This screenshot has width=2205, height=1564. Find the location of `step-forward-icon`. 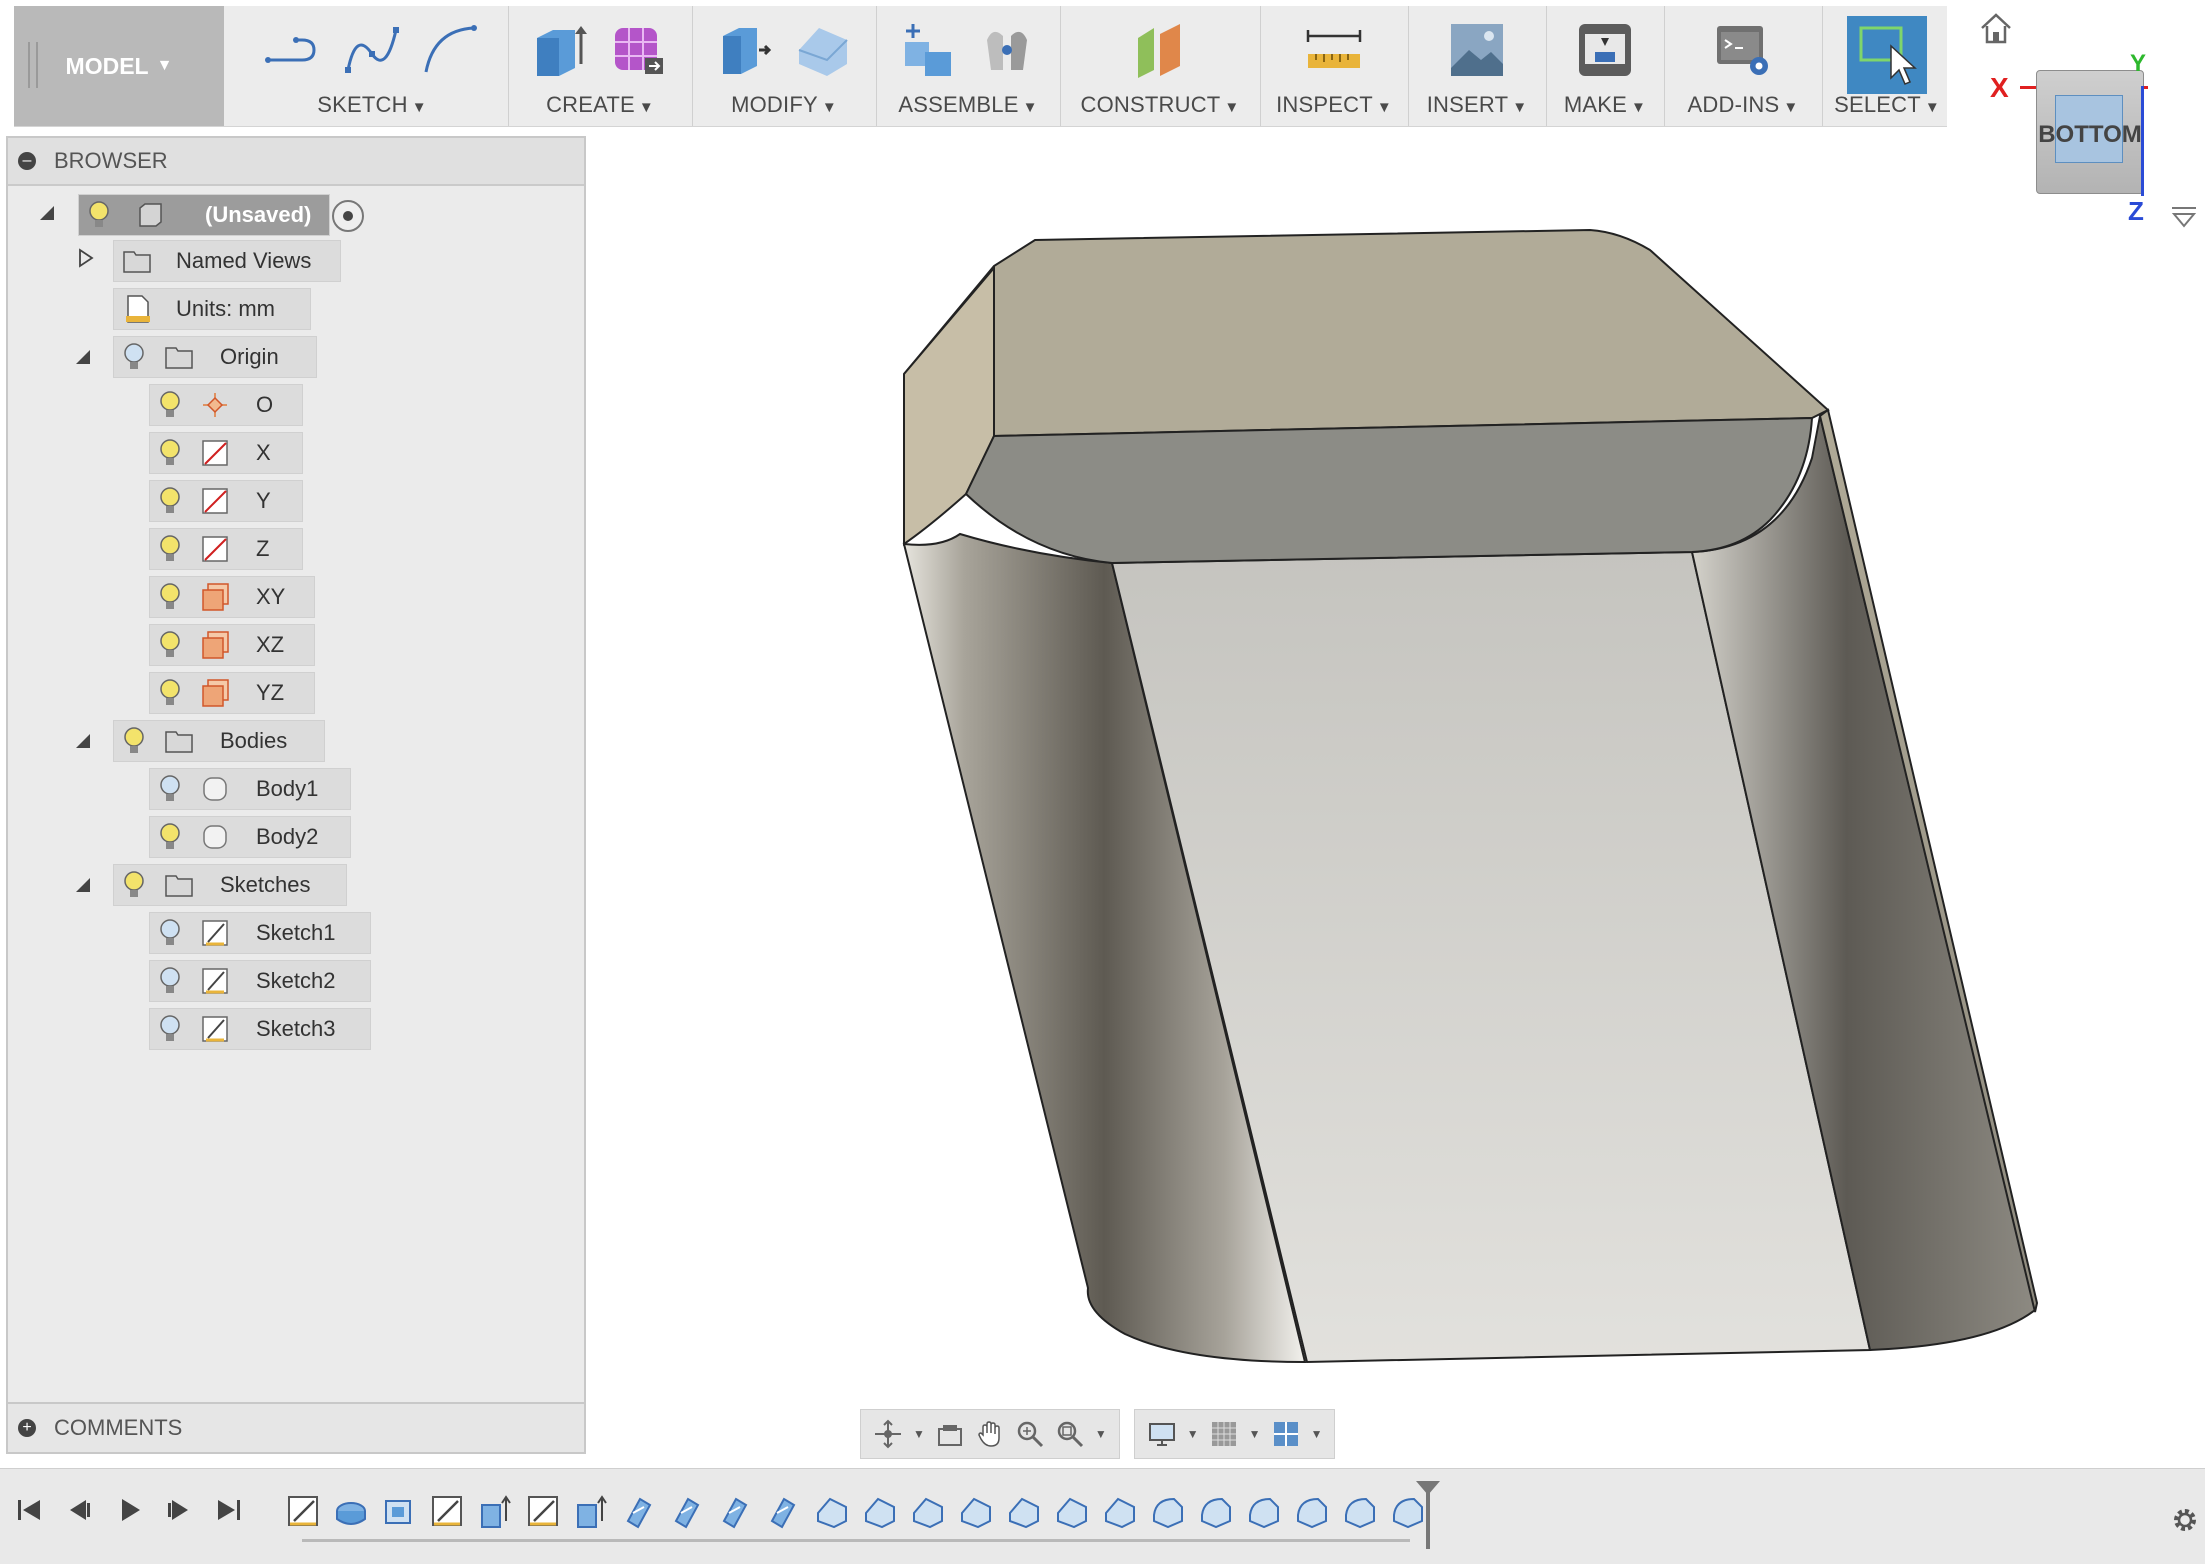

step-forward-icon is located at coordinates (179, 1510).